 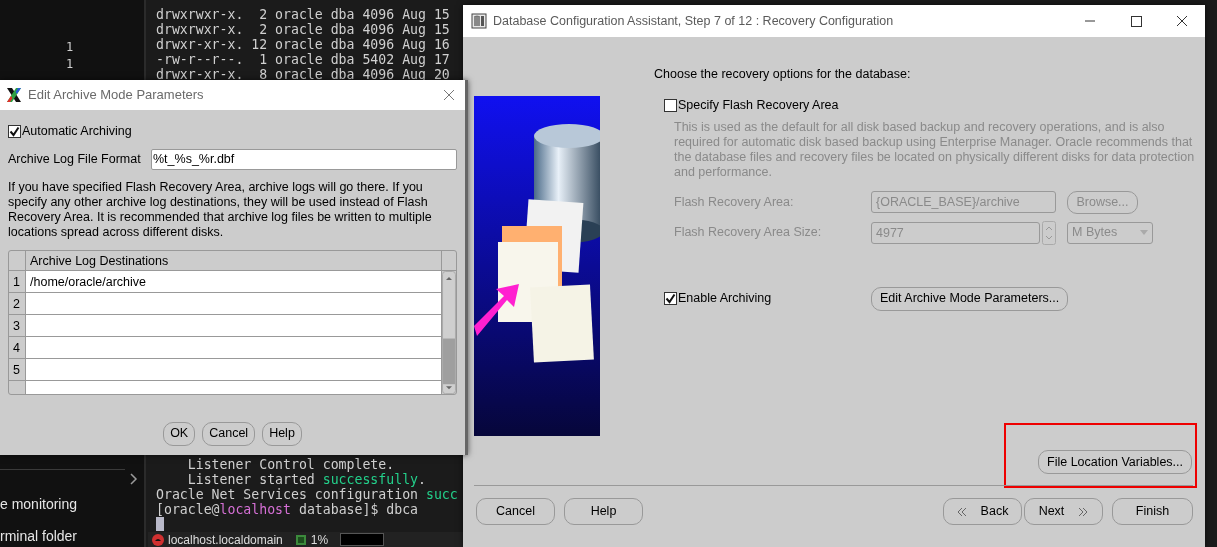 What do you see at coordinates (1152, 511) in the screenshot?
I see `wizard-button: Finish` at bounding box center [1152, 511].